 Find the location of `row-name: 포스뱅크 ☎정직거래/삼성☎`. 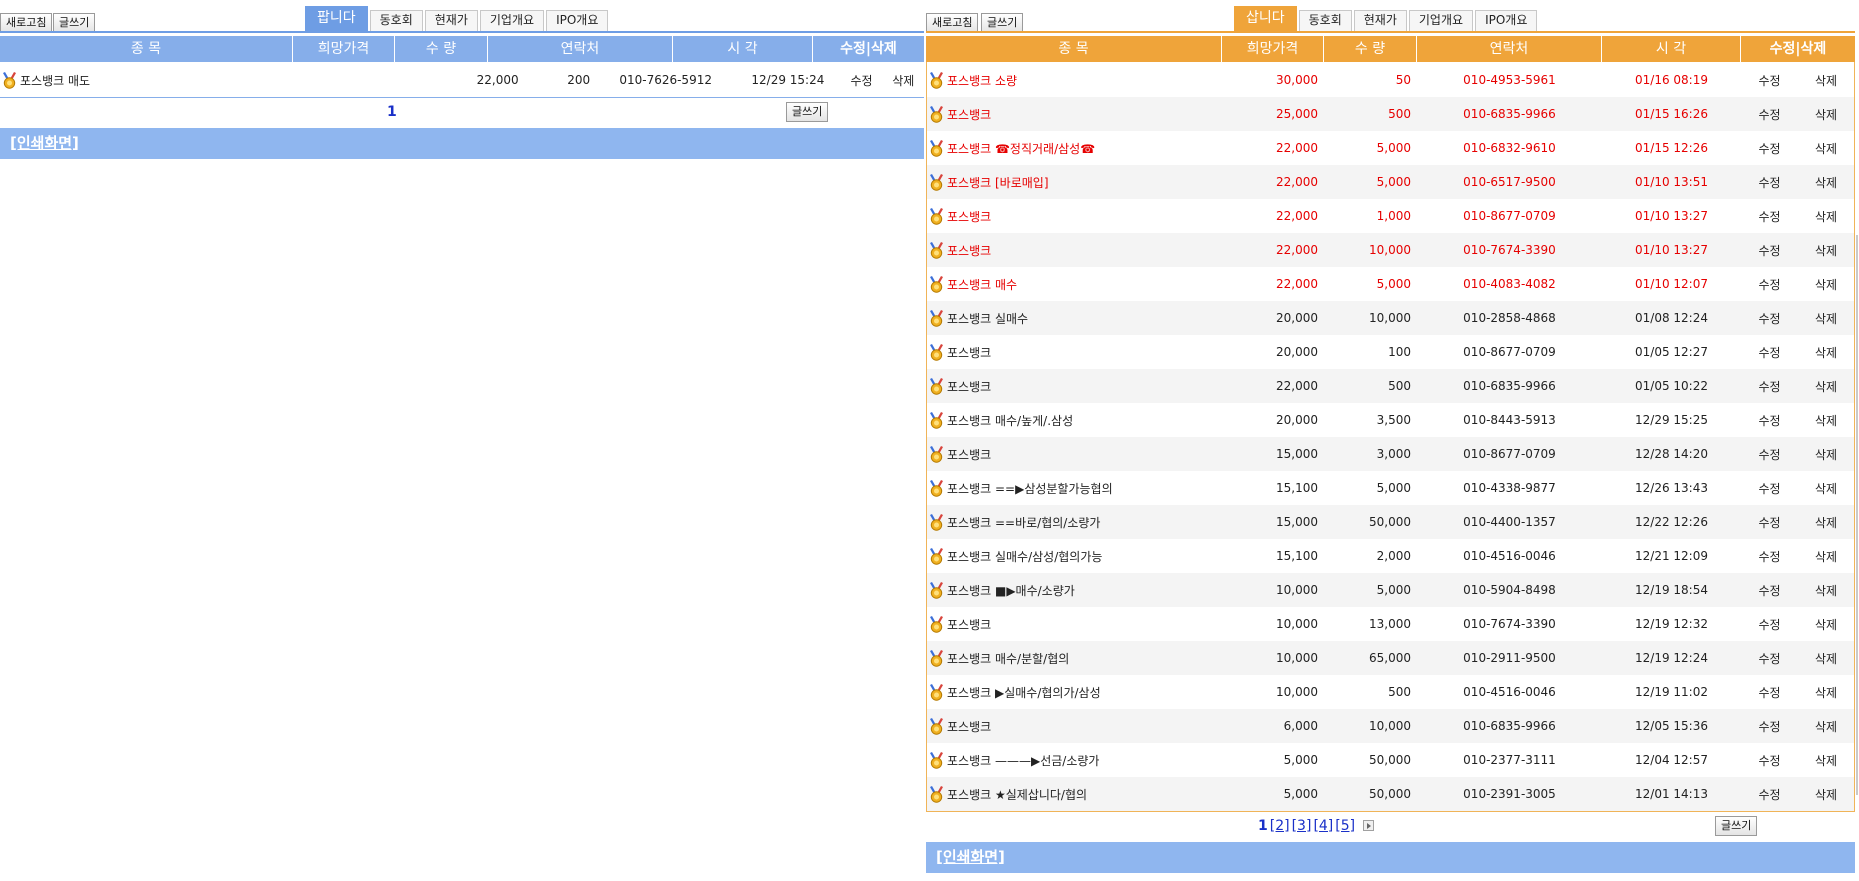

row-name: 포스뱅크 ☎정직거래/삼성☎ is located at coordinates (1021, 148).